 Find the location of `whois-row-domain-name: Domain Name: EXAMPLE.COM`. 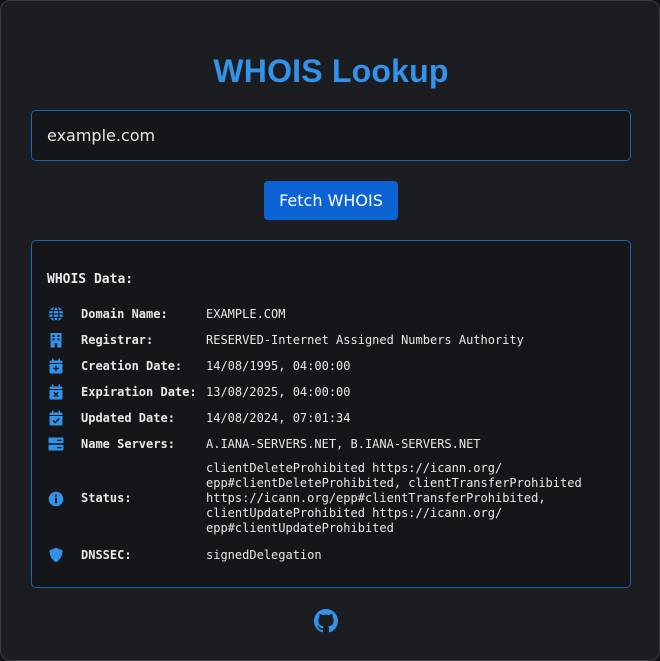

whois-row-domain-name: Domain Name: EXAMPLE.COM is located at coordinates (334, 314).